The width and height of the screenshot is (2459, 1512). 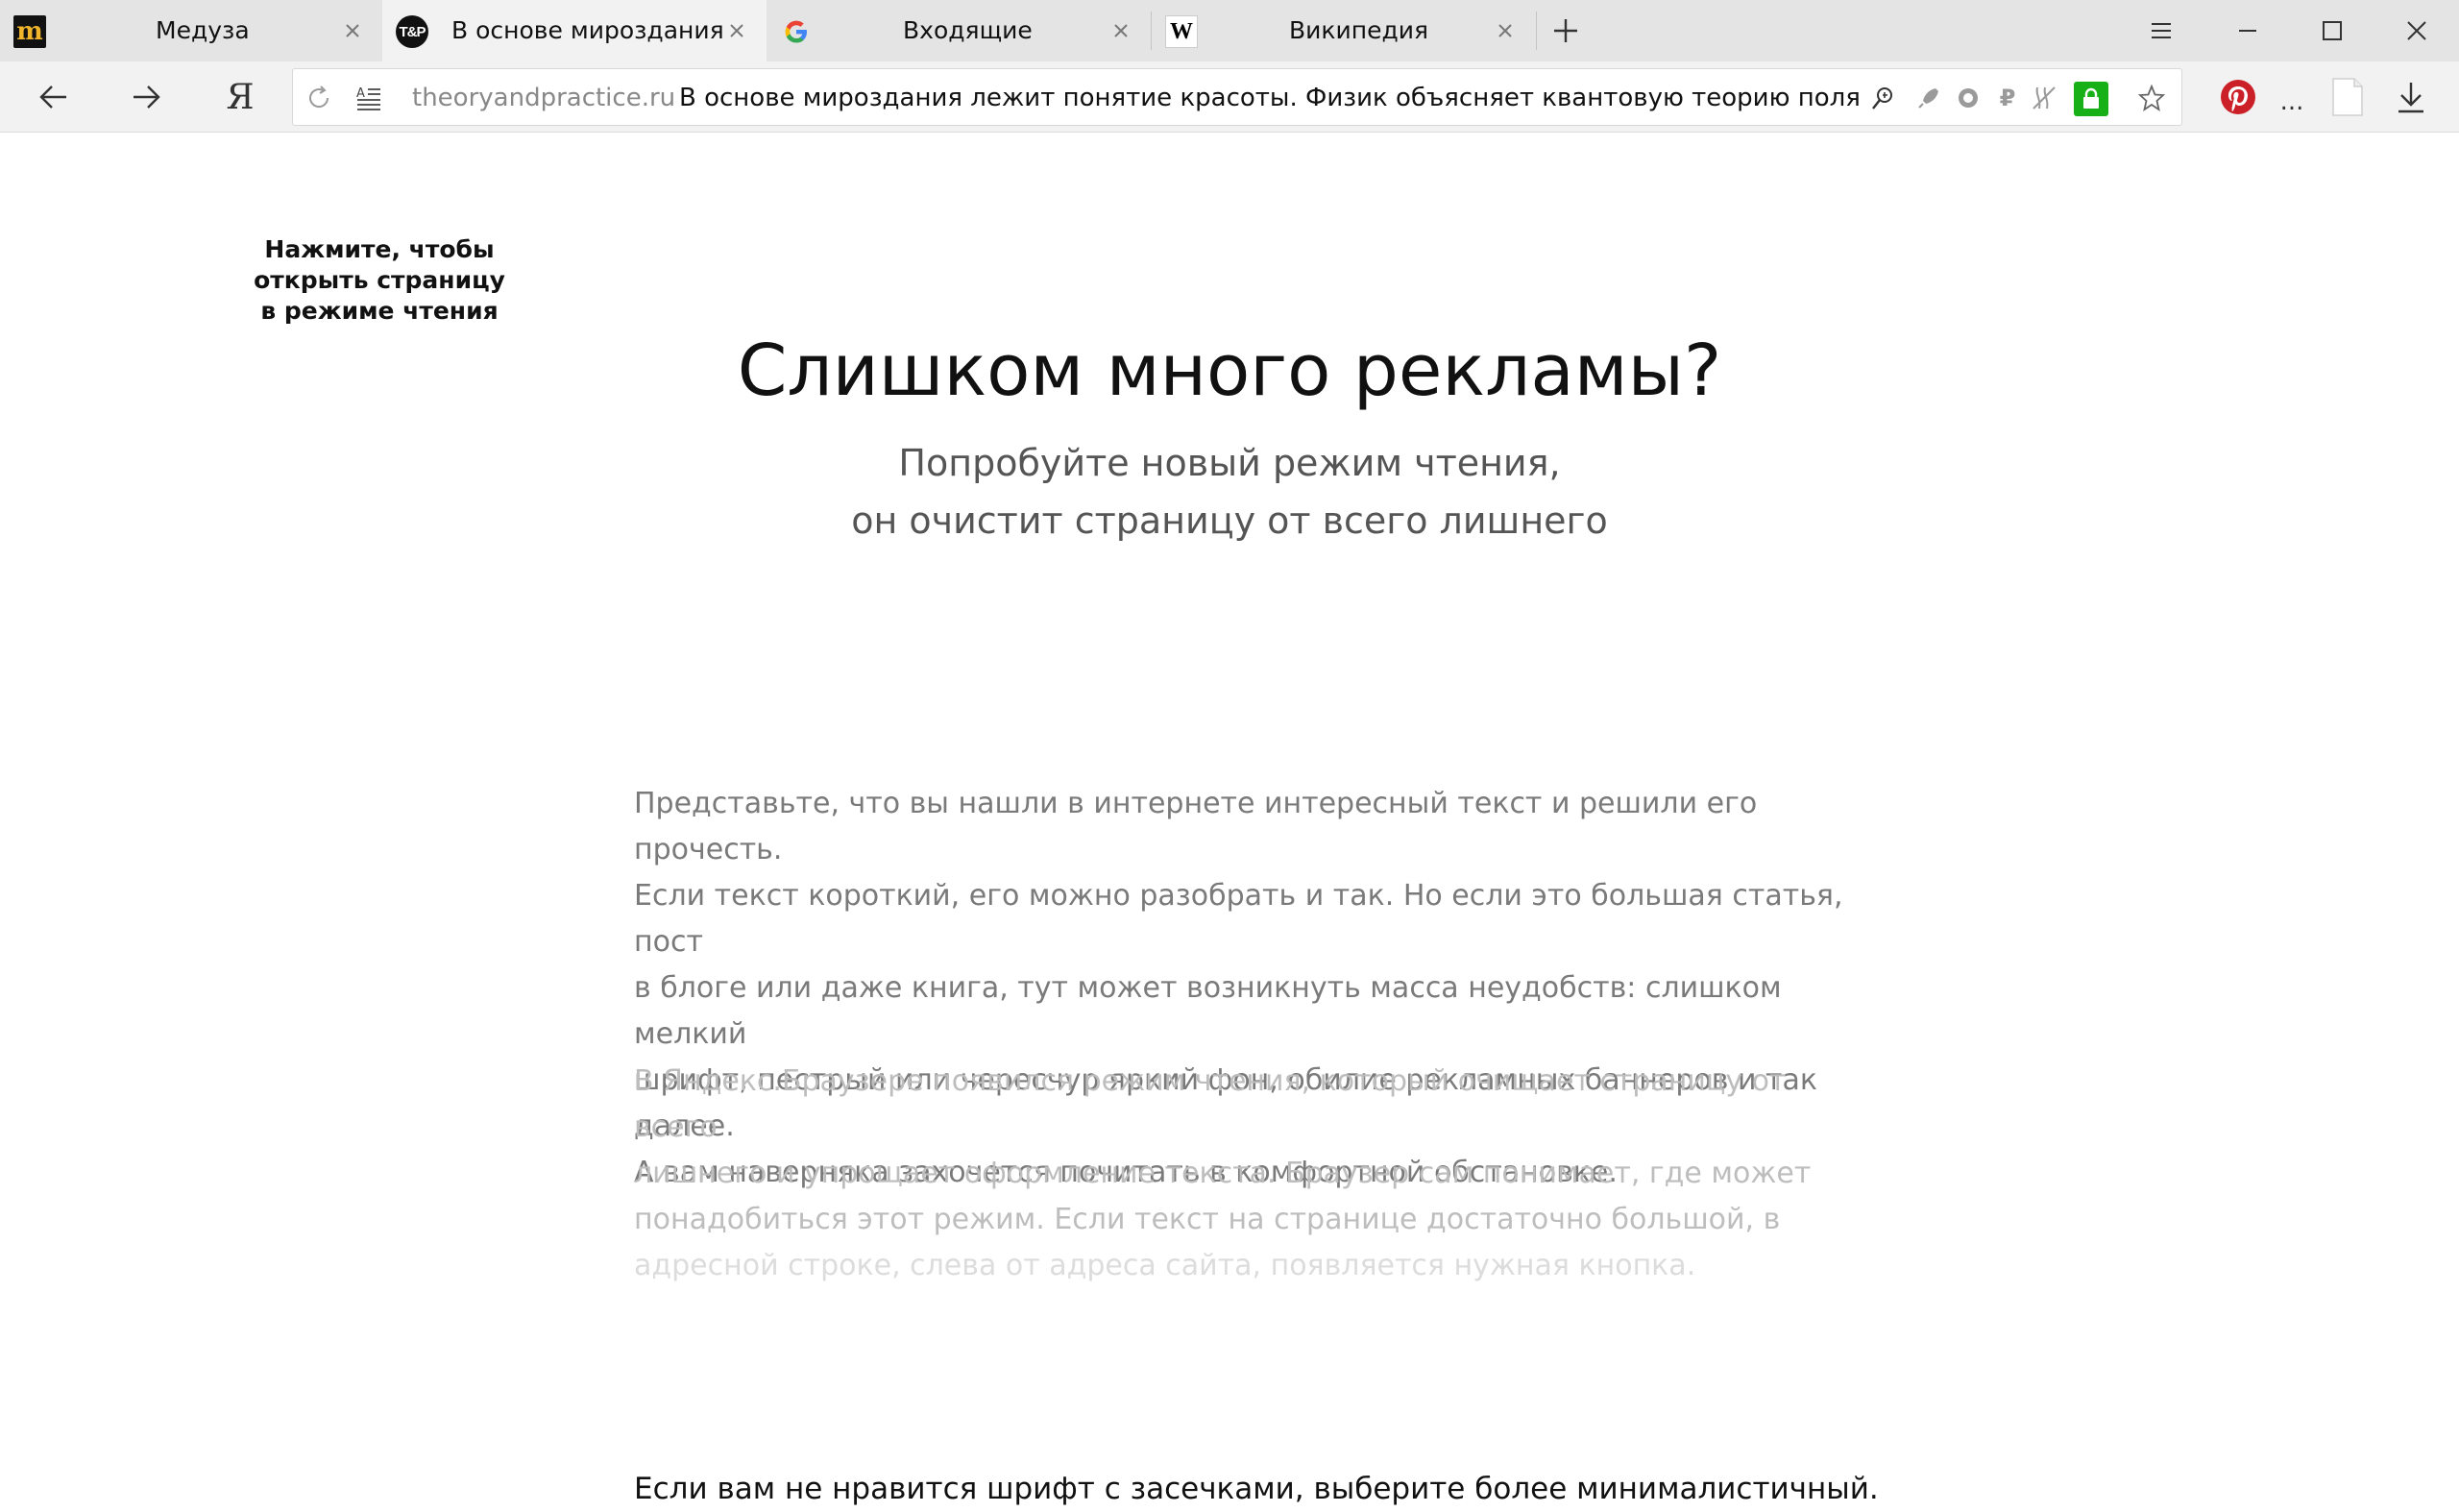 I want to click on hint-line: Нажмите, чтобы, so click(x=379, y=249).